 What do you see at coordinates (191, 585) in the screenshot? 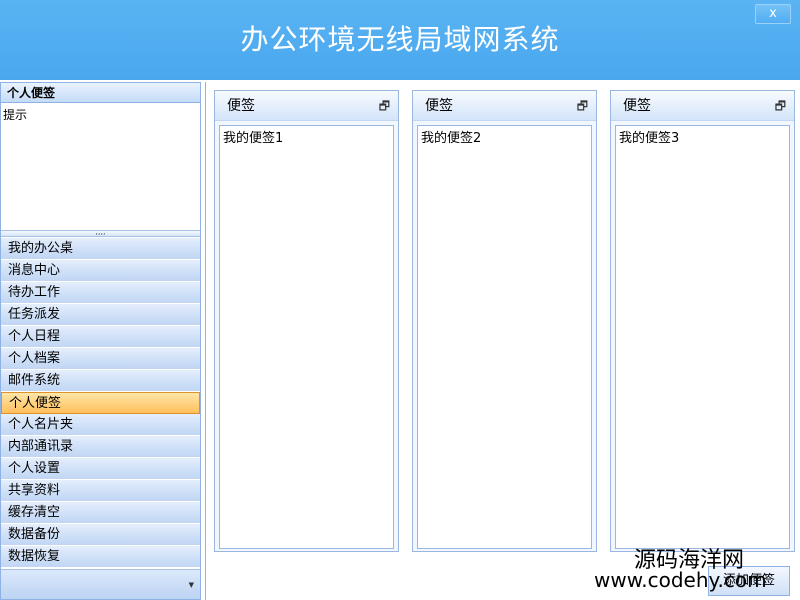
I see `chevron-down-icon: ▼` at bounding box center [191, 585].